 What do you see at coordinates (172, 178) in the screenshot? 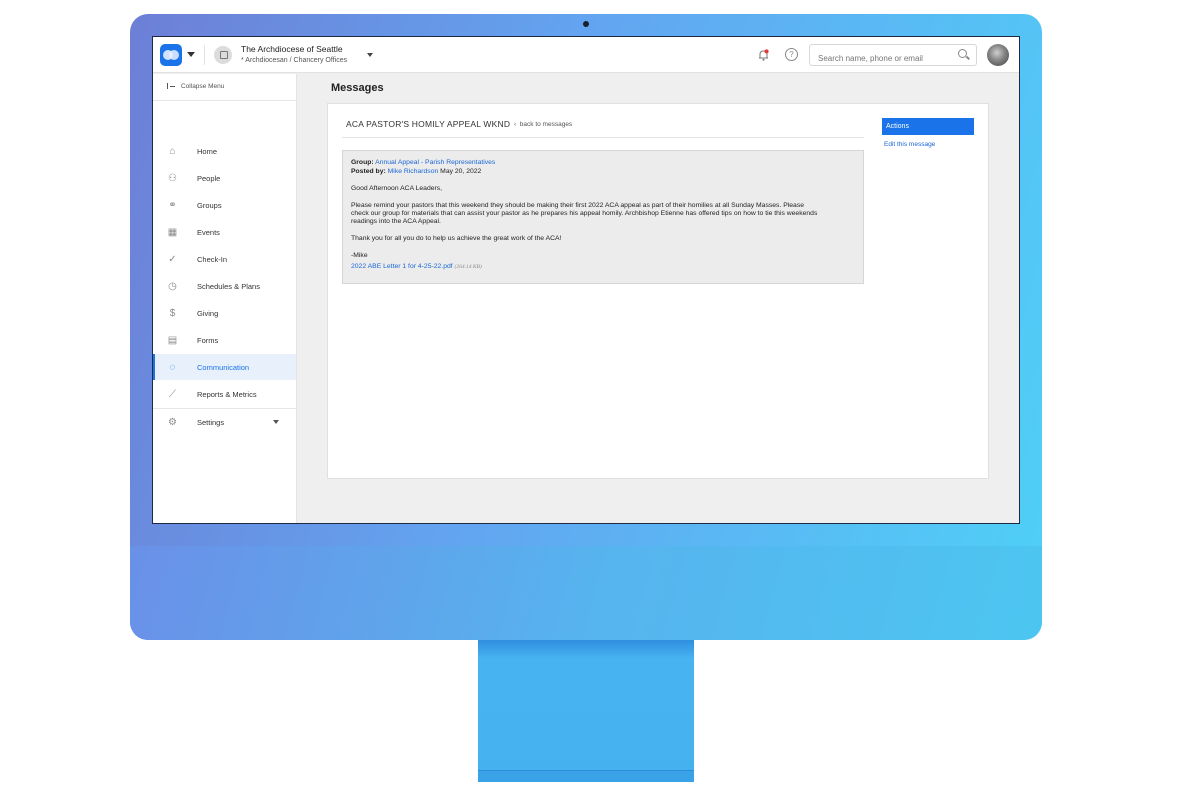
I see `people-icon: ⚇` at bounding box center [172, 178].